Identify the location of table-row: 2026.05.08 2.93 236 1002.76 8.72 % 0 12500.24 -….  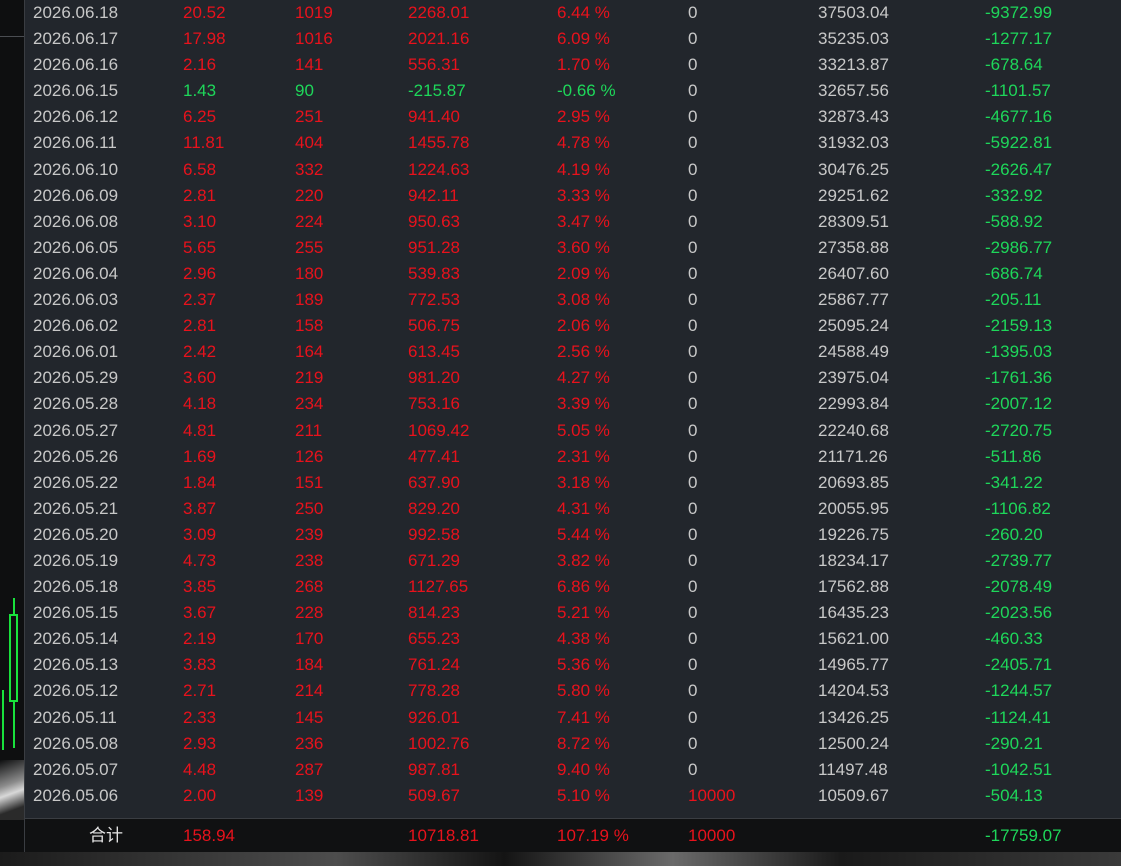
(573, 744).